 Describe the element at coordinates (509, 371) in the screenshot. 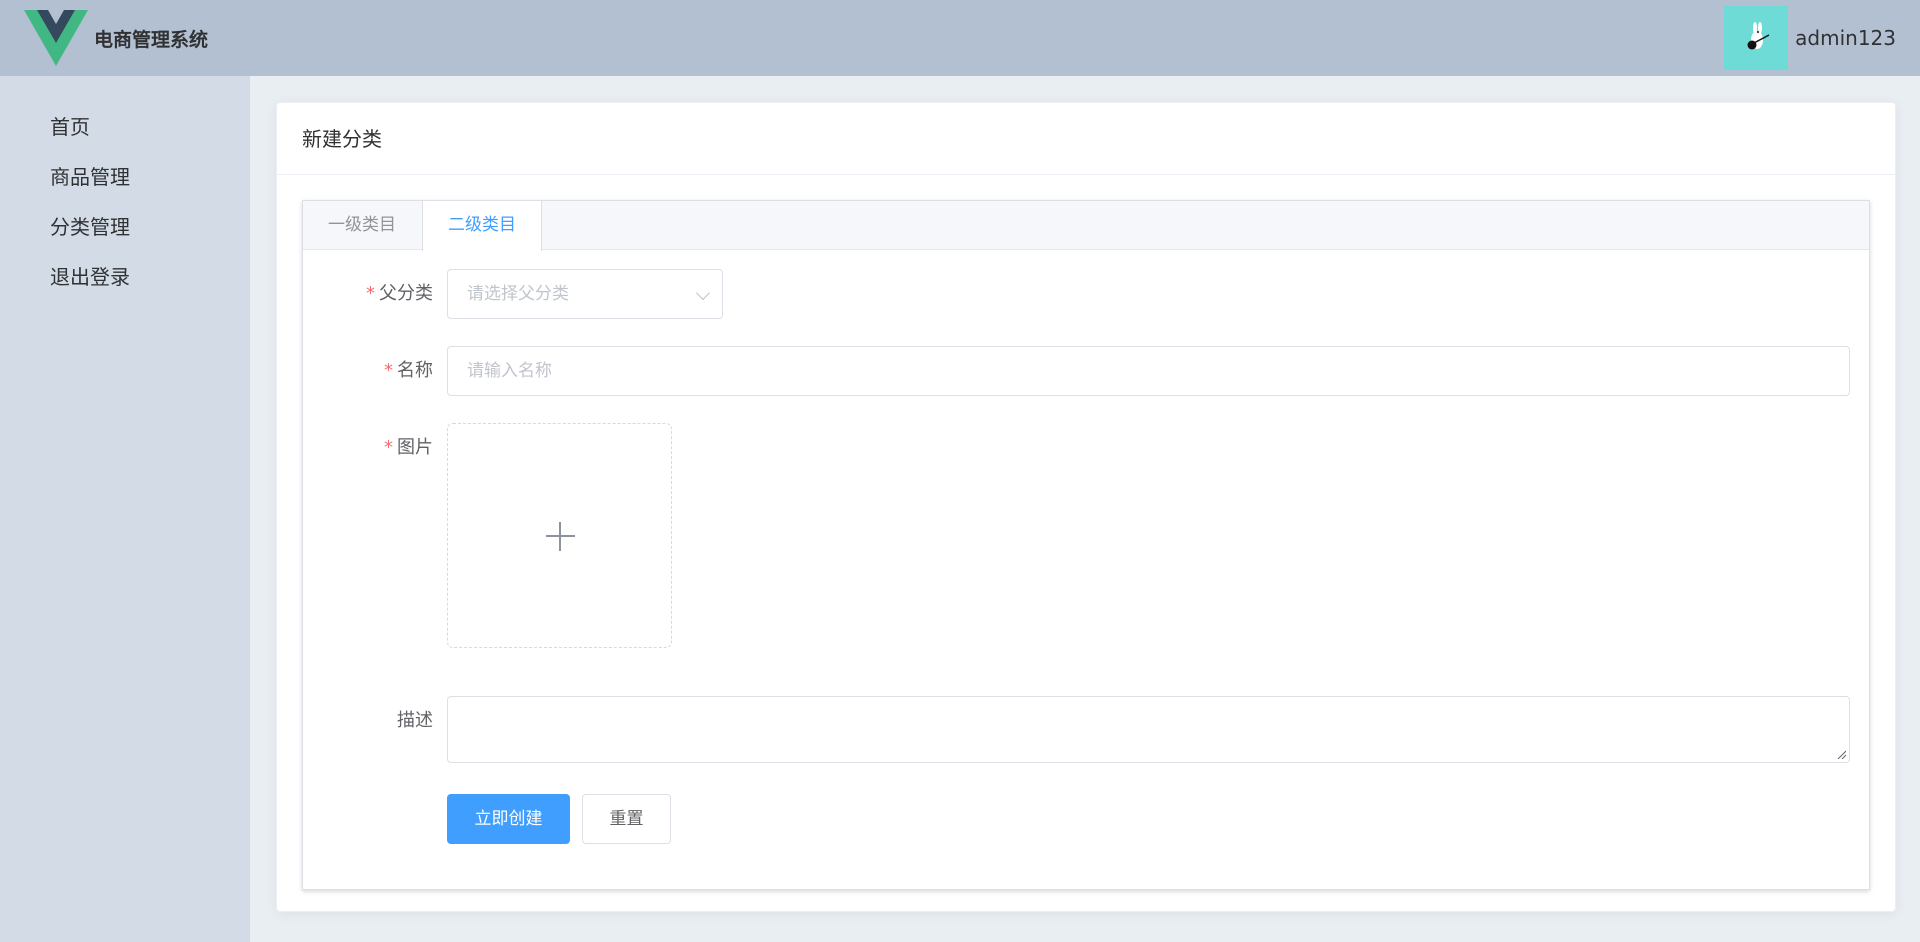

I see `name-input-placeholder: 请输入名称` at that location.